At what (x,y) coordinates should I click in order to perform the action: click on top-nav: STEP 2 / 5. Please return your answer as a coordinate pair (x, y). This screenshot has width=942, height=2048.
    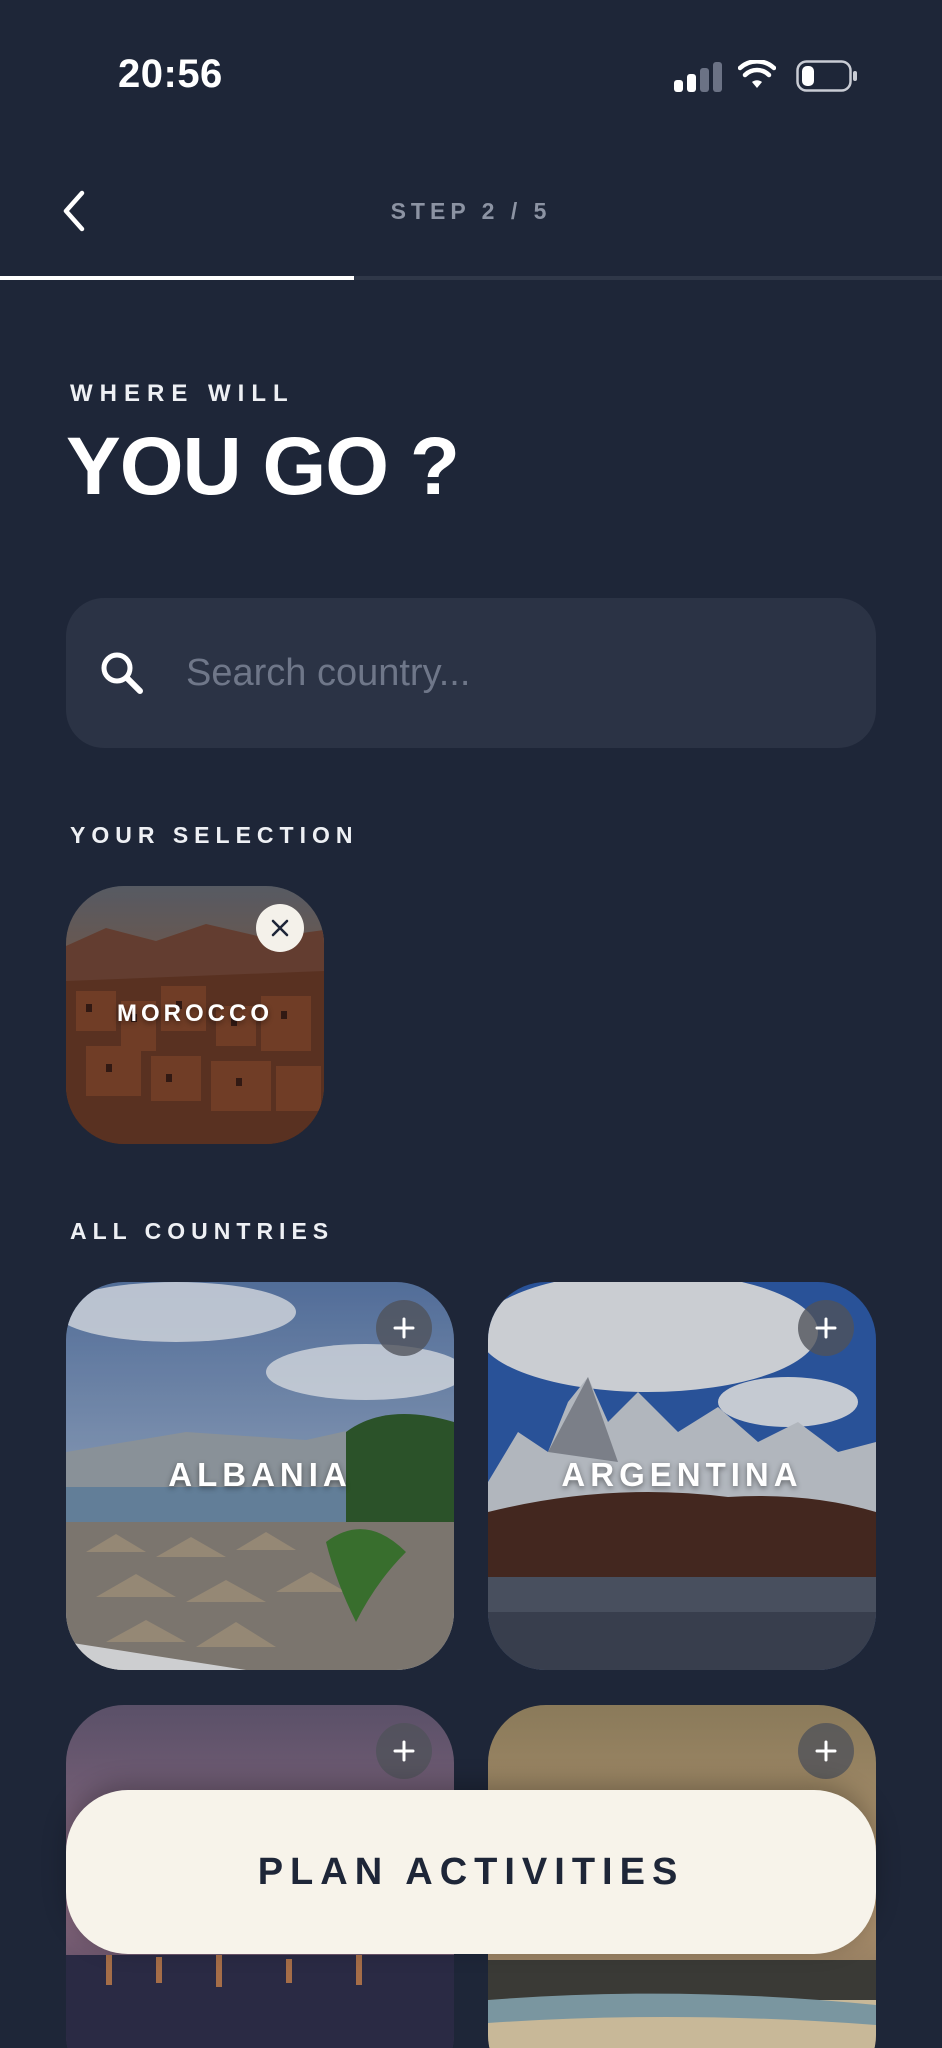
    Looking at the image, I should click on (471, 230).